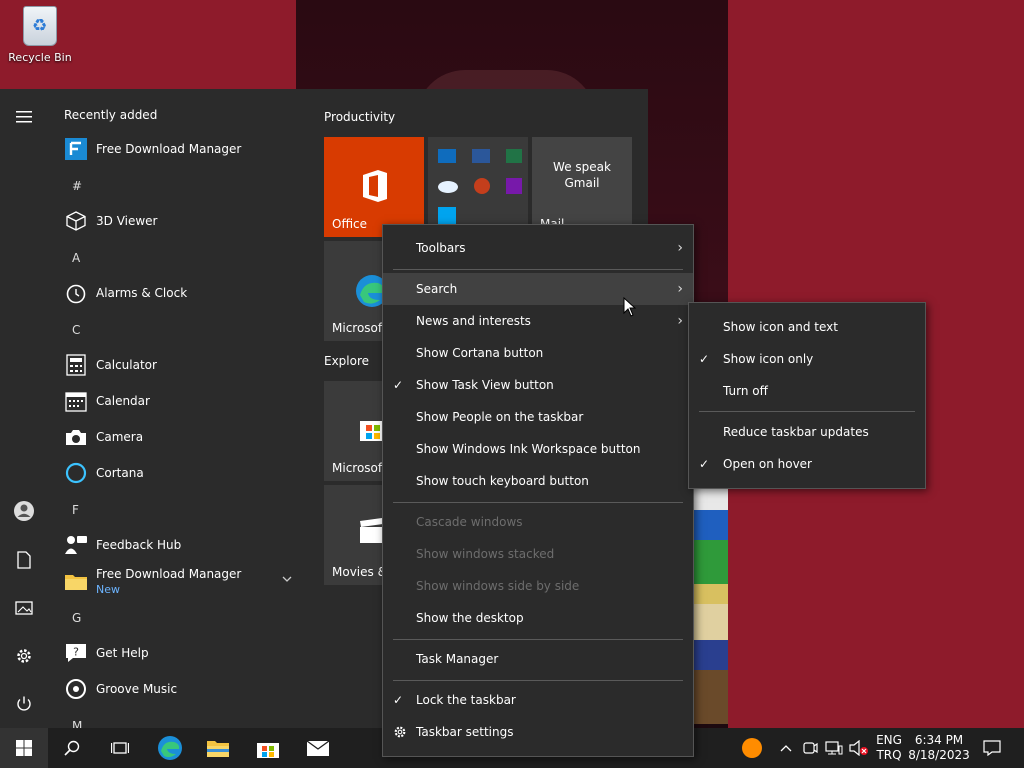  I want to click on app-label: Free Download Manager New, so click(168, 581).